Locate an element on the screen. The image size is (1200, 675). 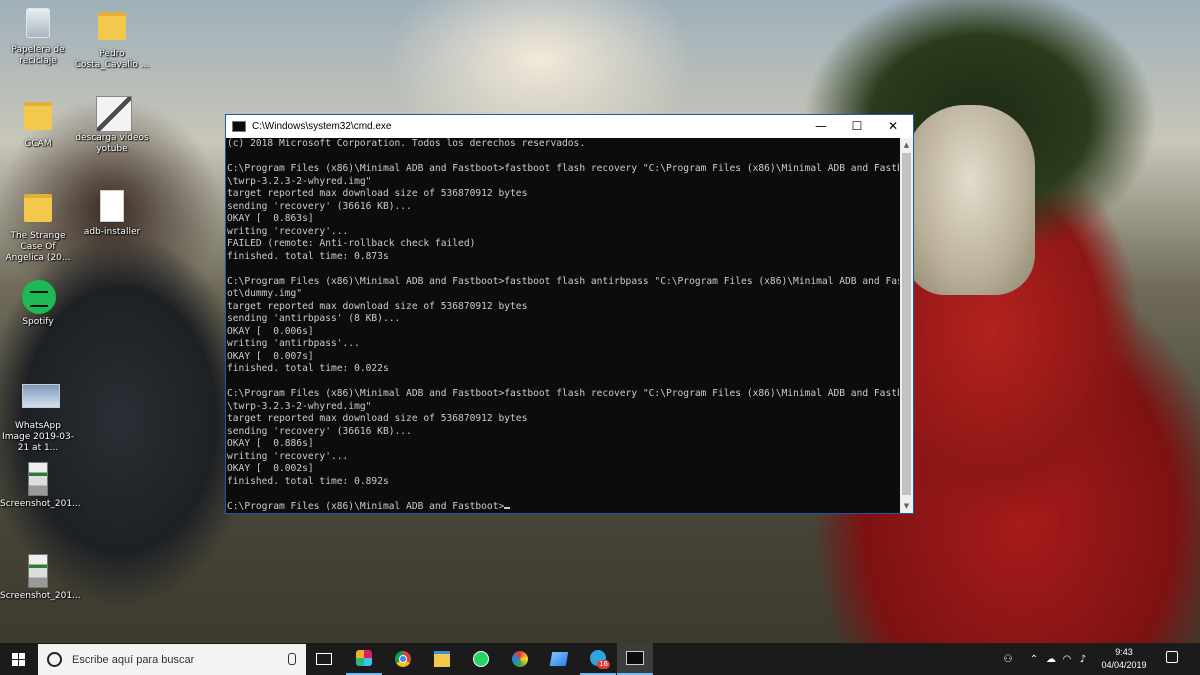
maximize-button: ☐ is located at coordinates (857, 126).